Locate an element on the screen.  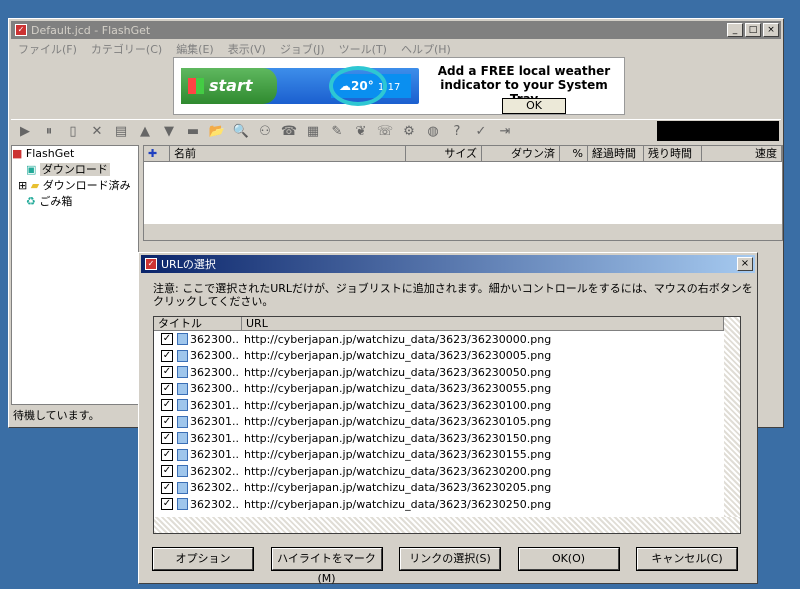
options-icon: ⚙ is located at coordinates (409, 132).